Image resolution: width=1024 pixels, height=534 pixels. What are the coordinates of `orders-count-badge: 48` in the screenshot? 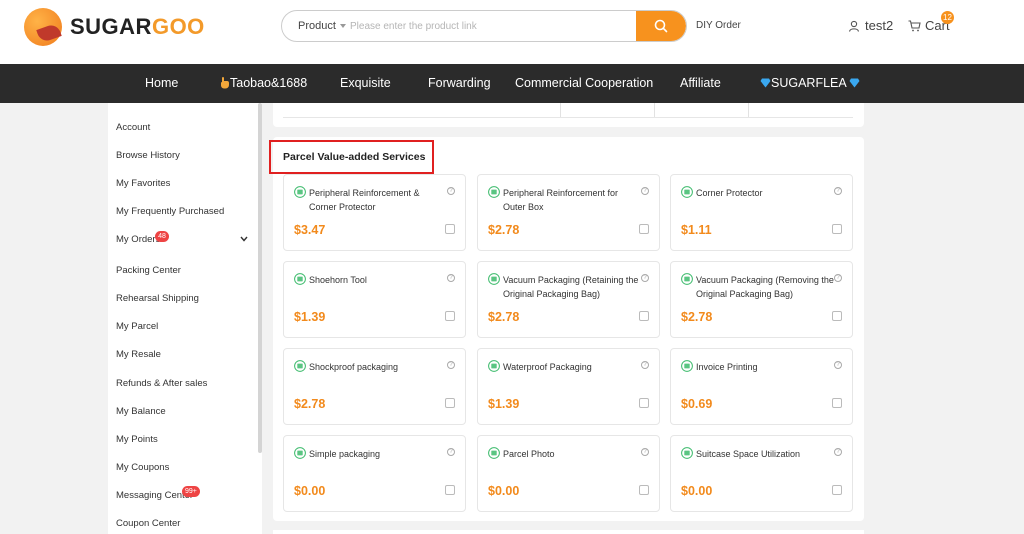 It's located at (162, 236).